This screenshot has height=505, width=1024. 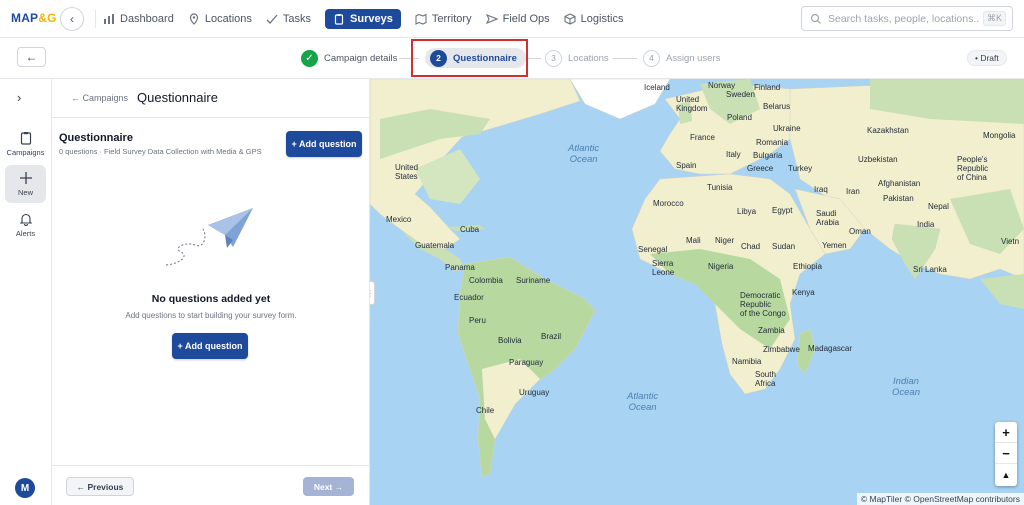 What do you see at coordinates (657, 87) in the screenshot?
I see `map-label: Iceland` at bounding box center [657, 87].